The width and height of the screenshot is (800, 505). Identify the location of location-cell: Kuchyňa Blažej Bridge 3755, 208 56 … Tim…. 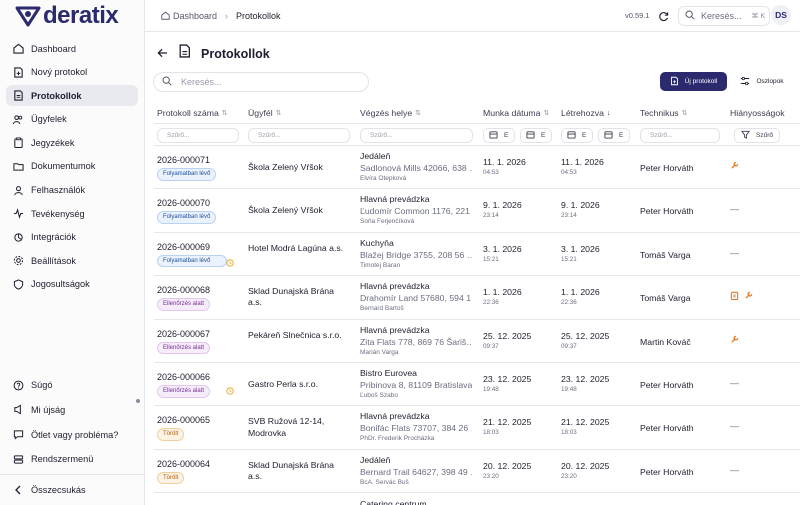
(416, 253).